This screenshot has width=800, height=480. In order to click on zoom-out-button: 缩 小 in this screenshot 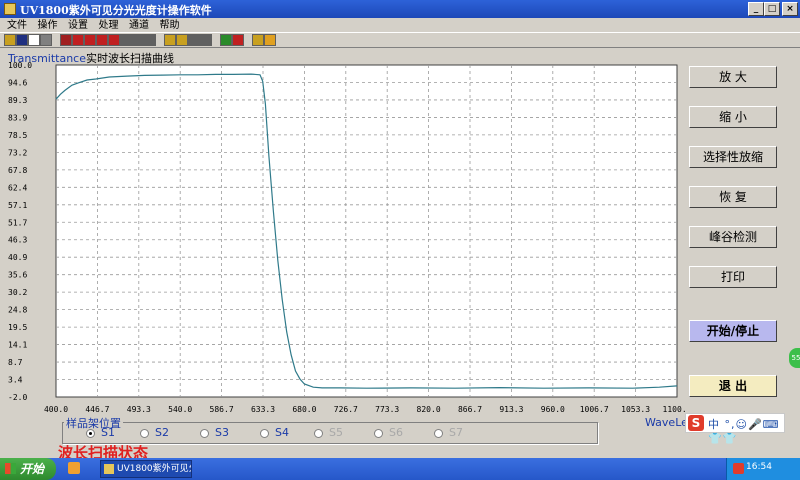, I will do `click(733, 117)`.